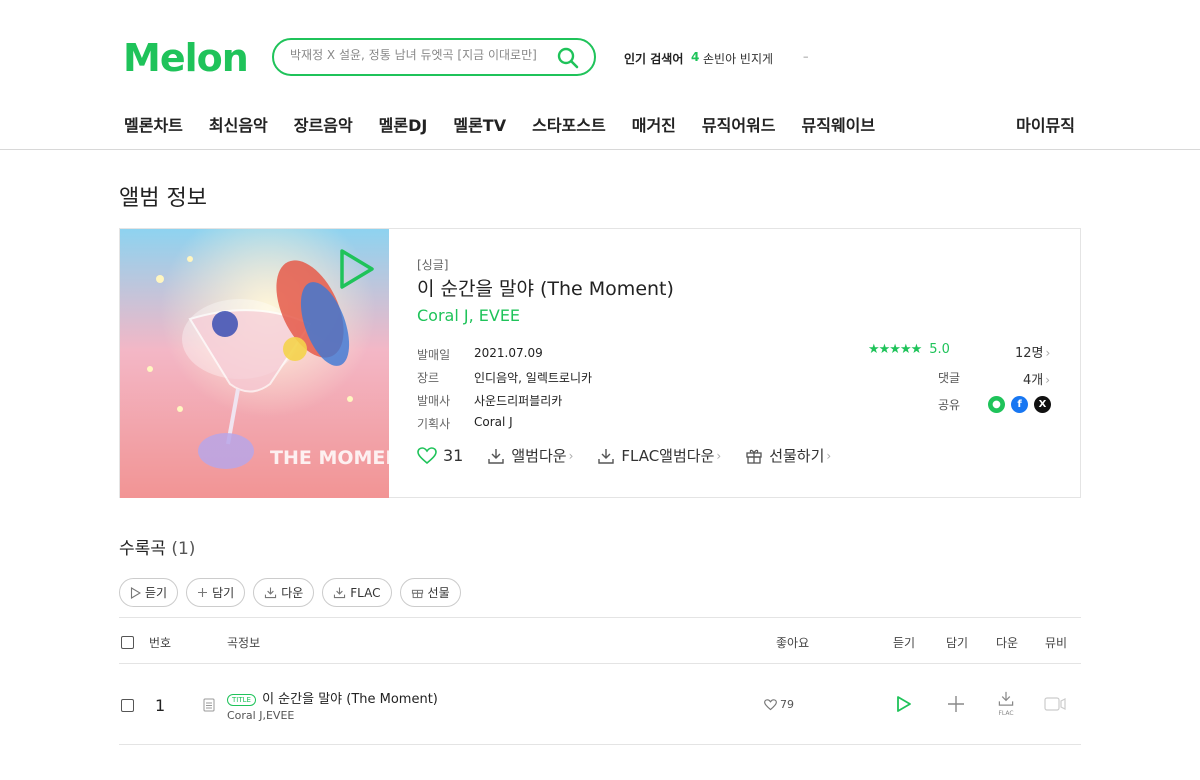 This screenshot has height=780, width=1200. What do you see at coordinates (160, 643) in the screenshot?
I see `col-num: 번호` at bounding box center [160, 643].